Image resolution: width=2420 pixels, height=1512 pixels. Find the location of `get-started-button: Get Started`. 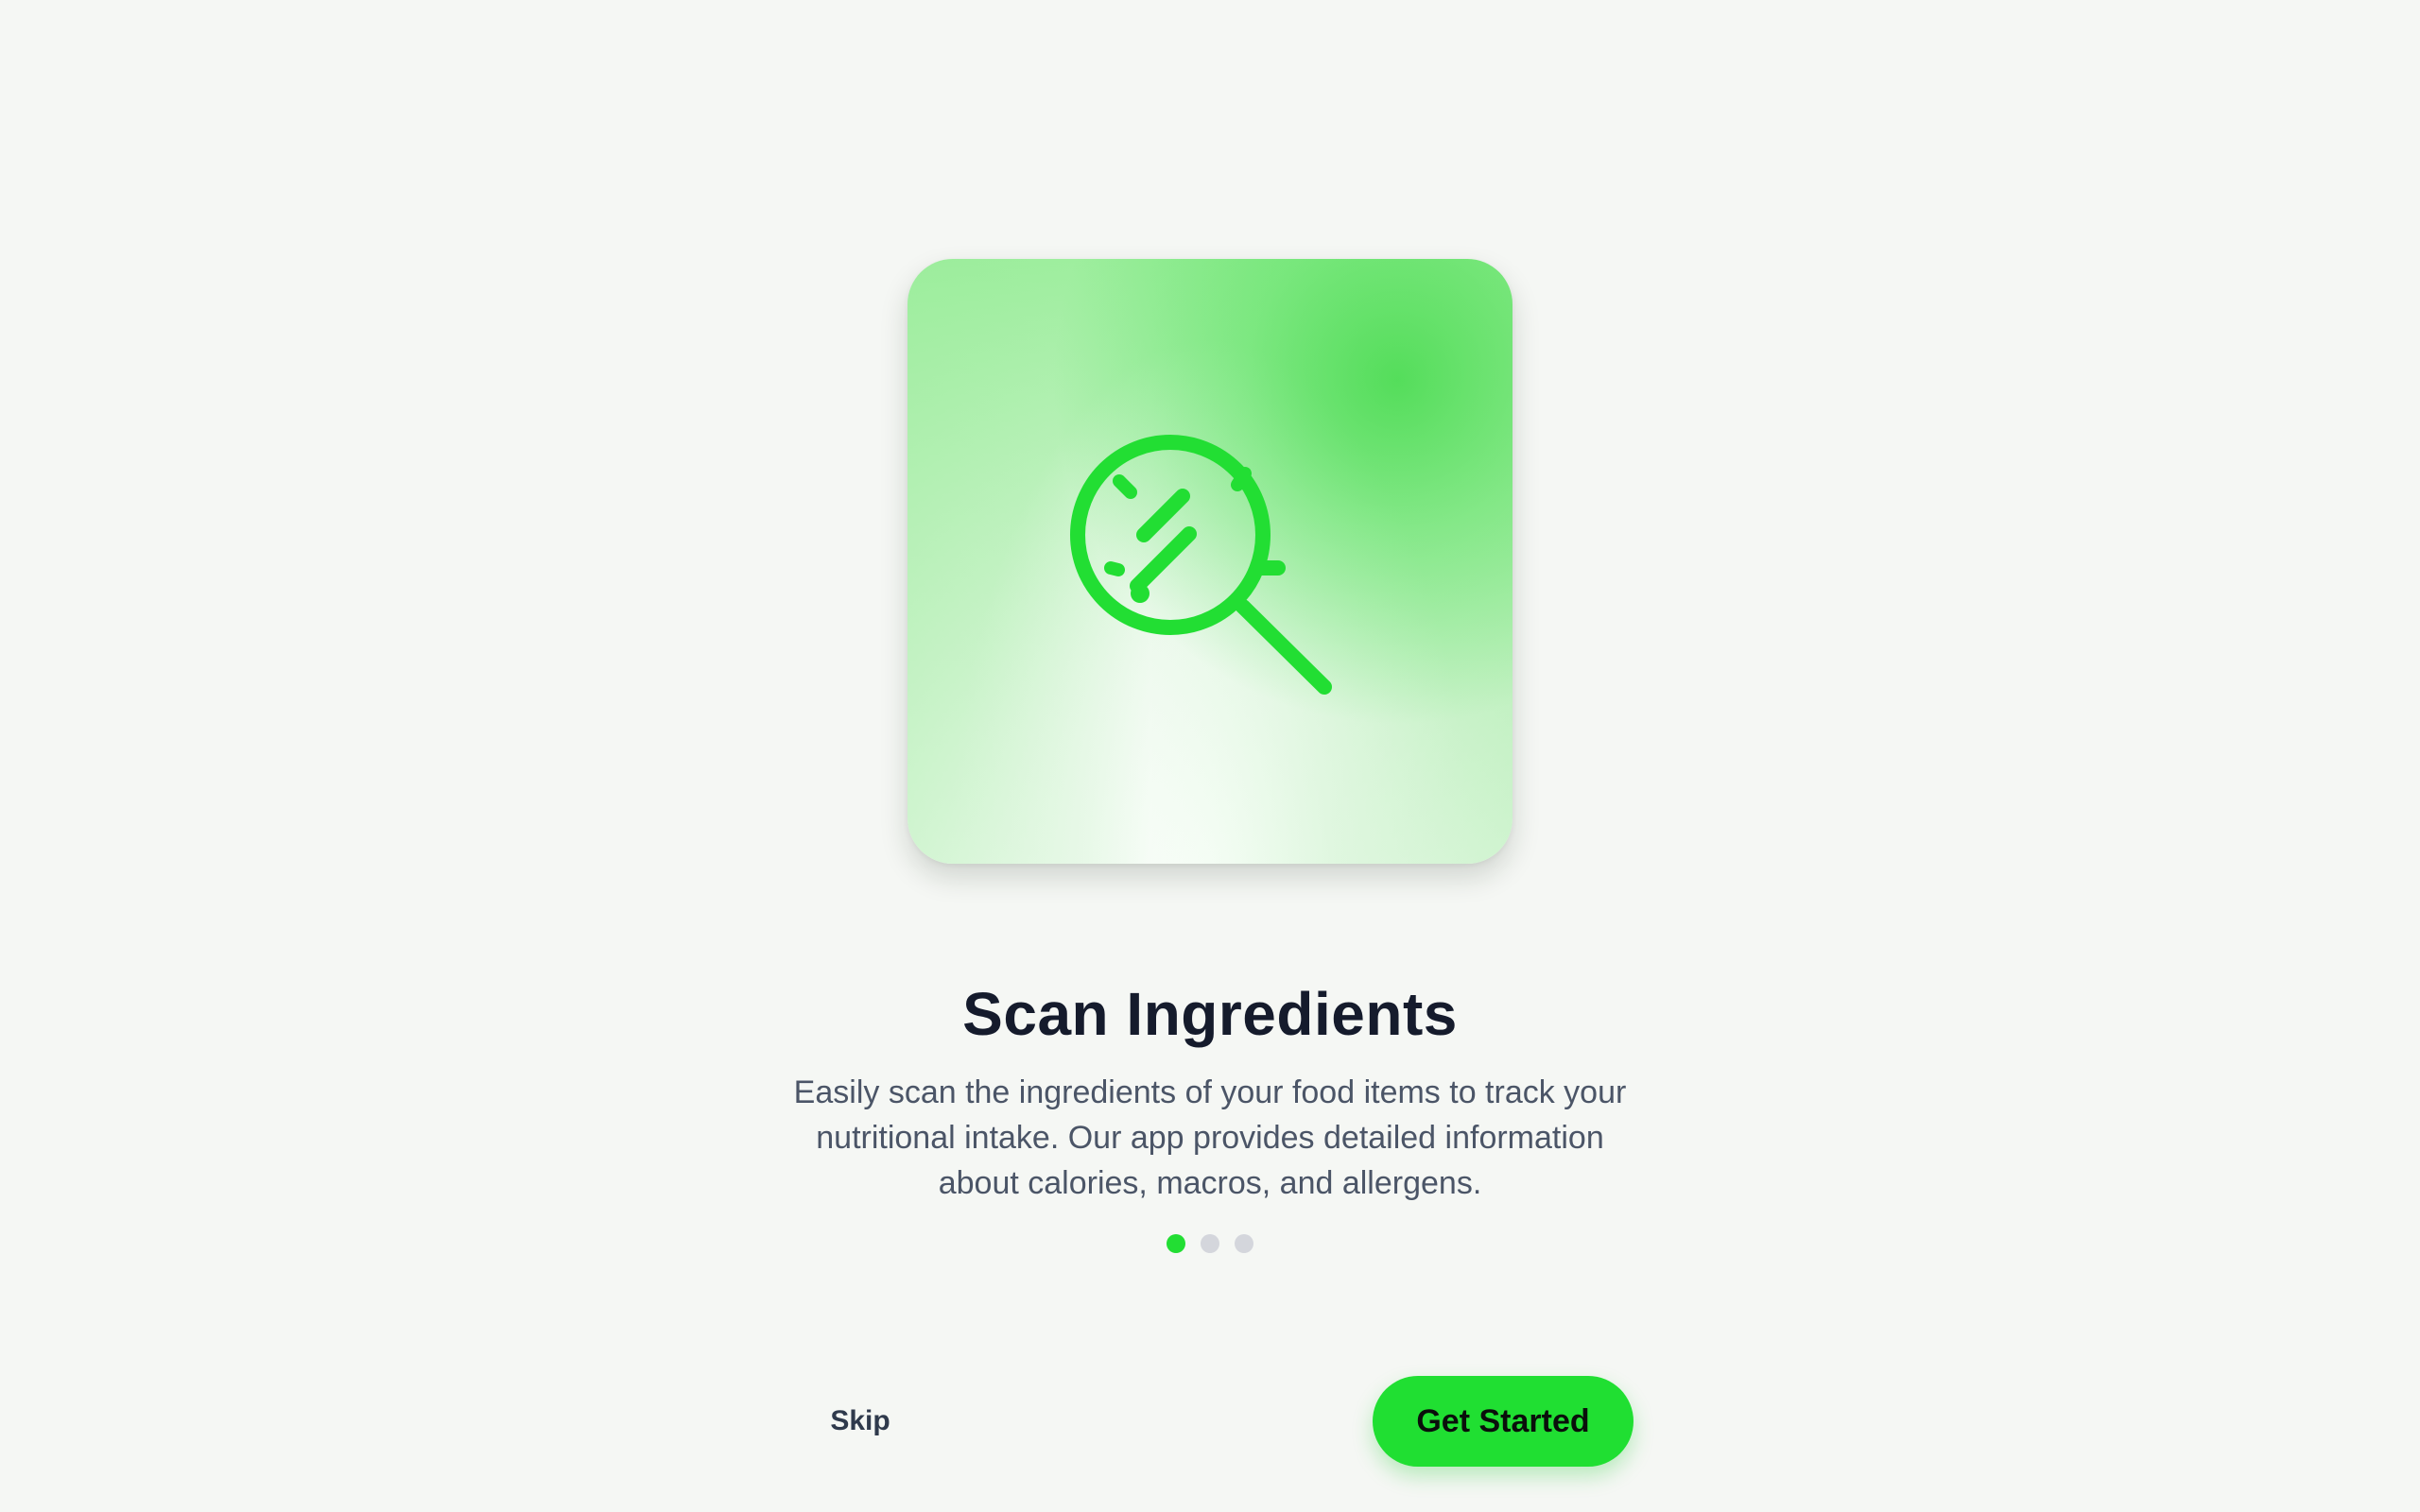

get-started-button: Get Started is located at coordinates (1503, 1421).